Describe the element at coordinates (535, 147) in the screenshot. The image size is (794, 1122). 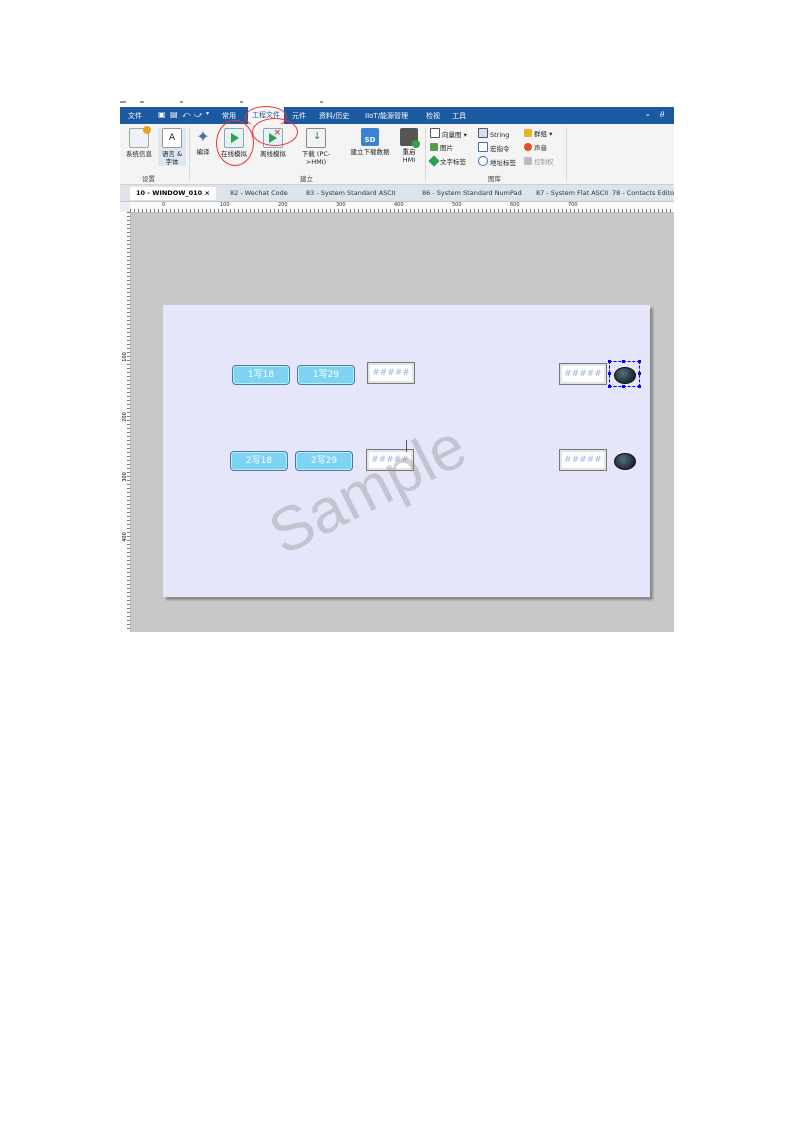
I see `sound-button: 声音` at that location.